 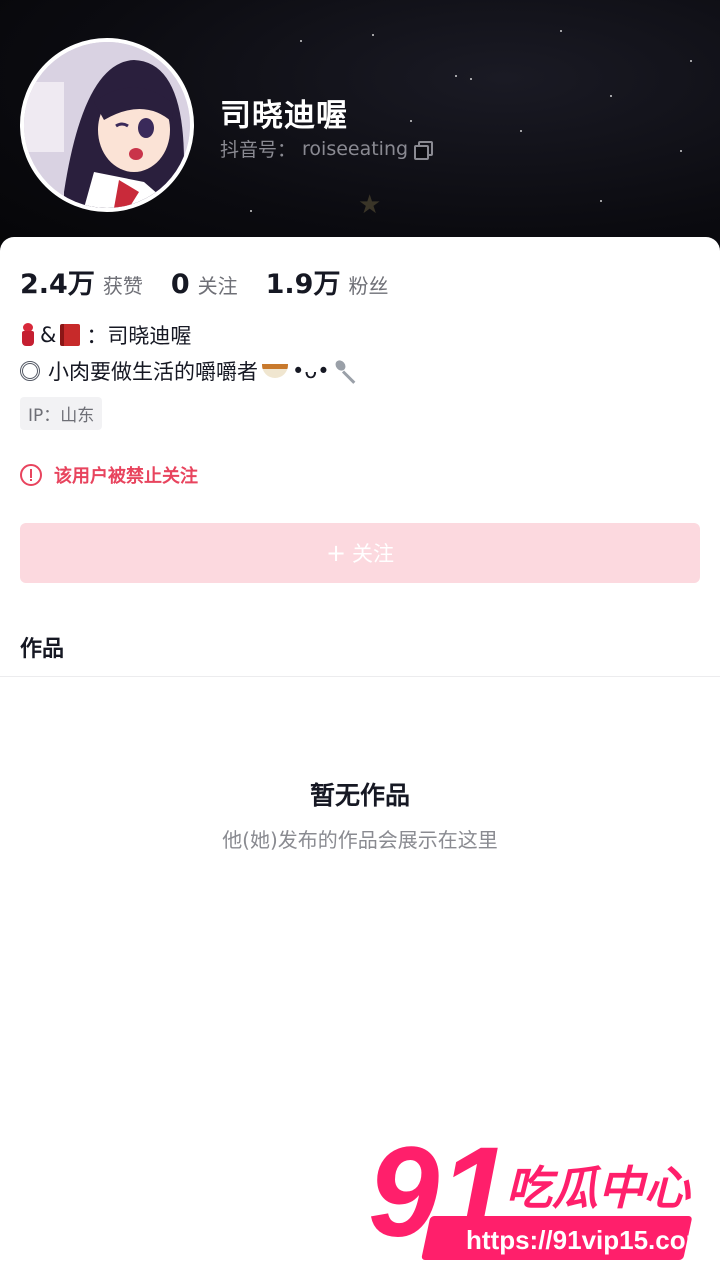 I want to click on bio-text: ：司晓迪喔, so click(x=139, y=336).